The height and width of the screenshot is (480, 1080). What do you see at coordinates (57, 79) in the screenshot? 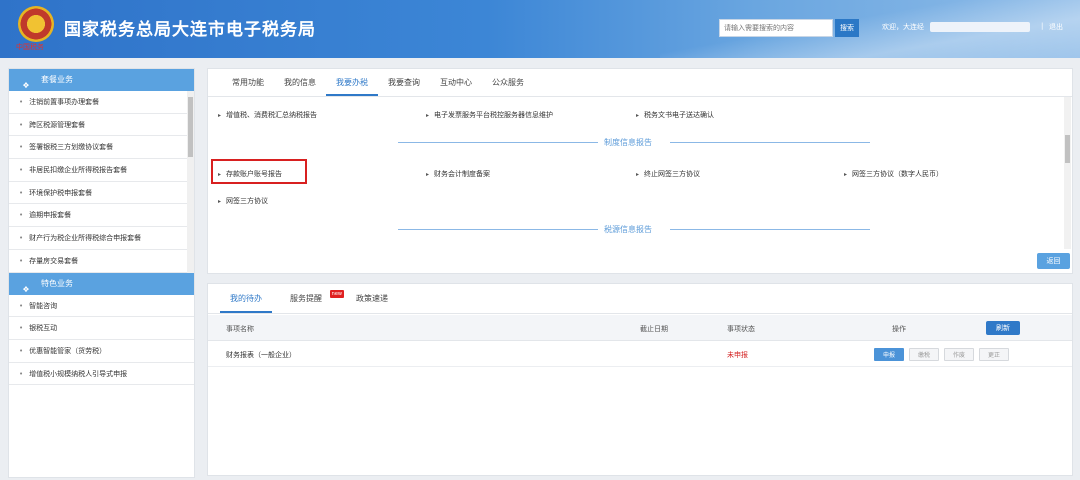
I see `sidebar-section-title: 套餐业务` at bounding box center [57, 79].